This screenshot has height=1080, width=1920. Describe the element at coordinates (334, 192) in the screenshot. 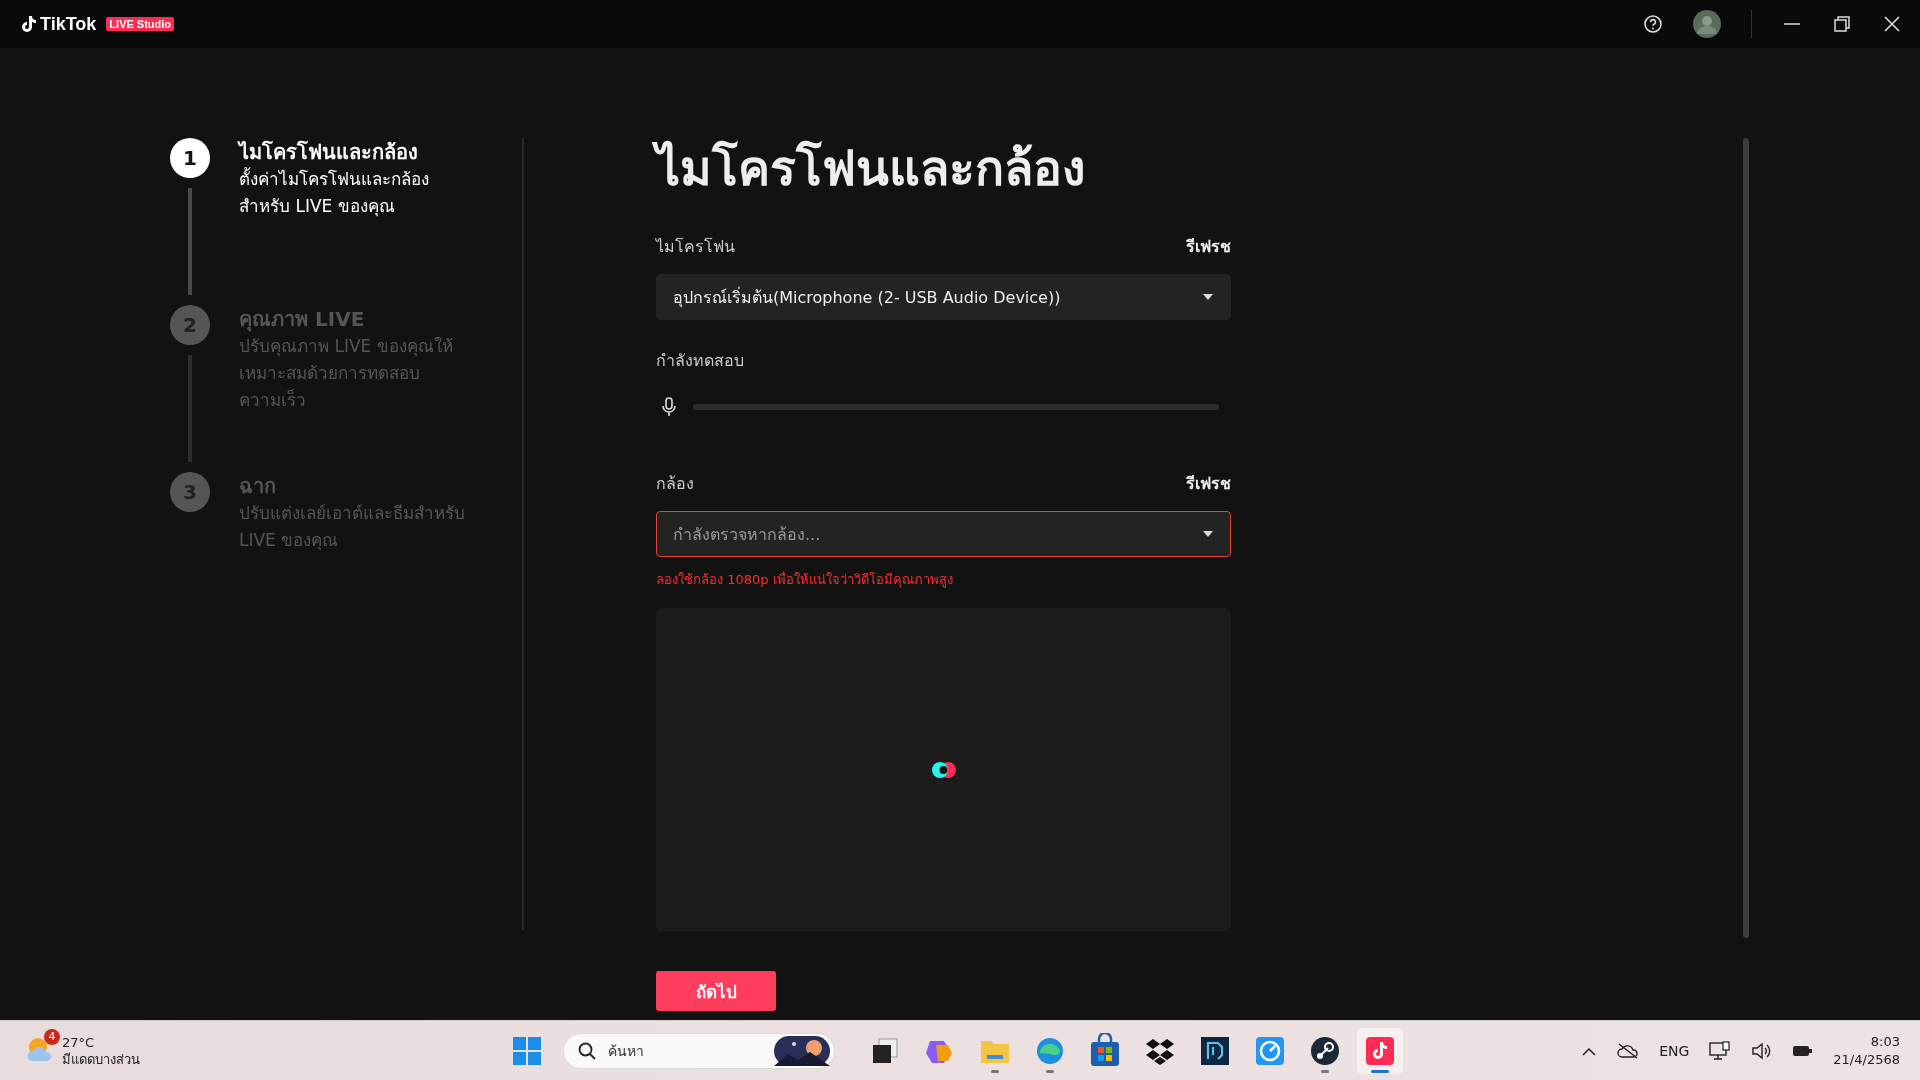

I see `step-description: ตั้งค่าไมโครโฟนและกล้องสำหรับ LIVE ของคุณ` at that location.